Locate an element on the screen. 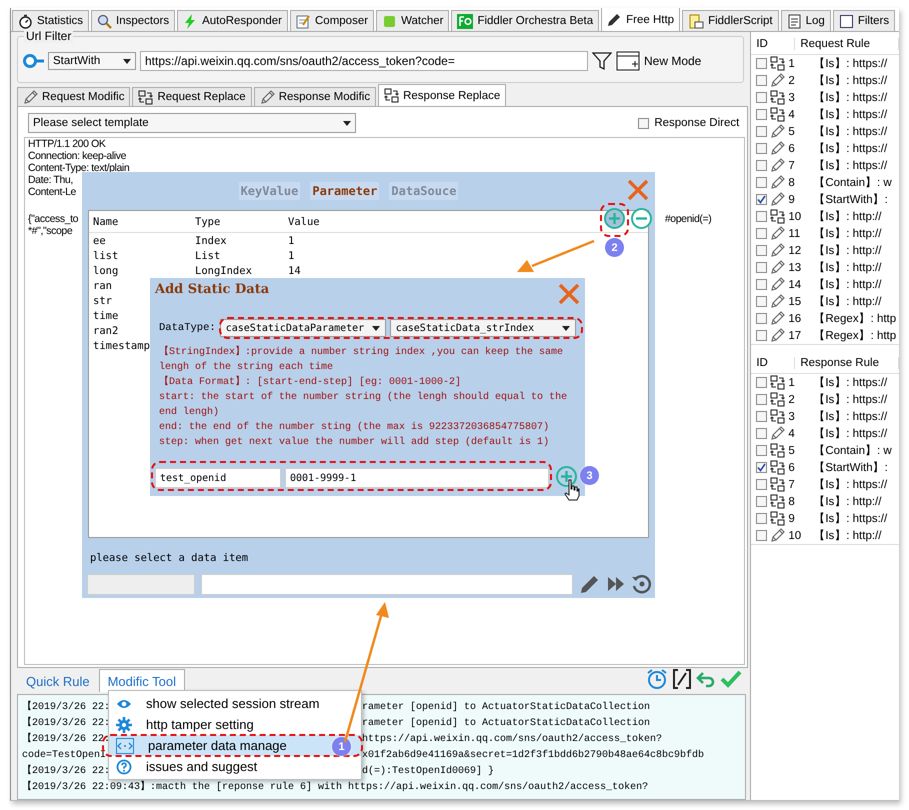 The image size is (909, 810). rule-row: 9 【StartWith】: is located at coordinates (825, 199).